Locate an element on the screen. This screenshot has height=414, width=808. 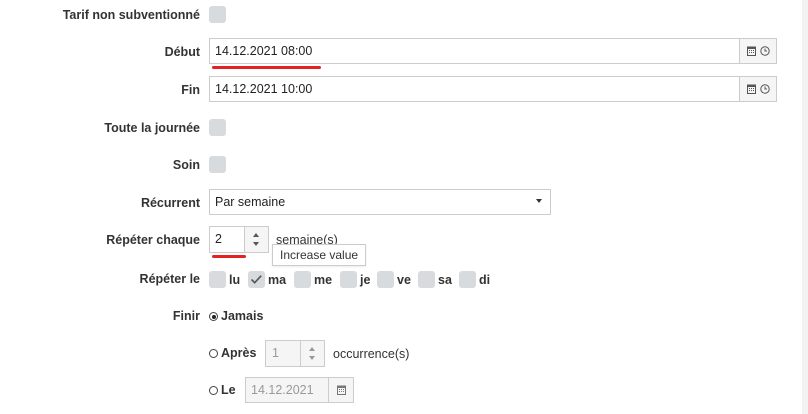
day-sa-label: sa is located at coordinates (445, 280).